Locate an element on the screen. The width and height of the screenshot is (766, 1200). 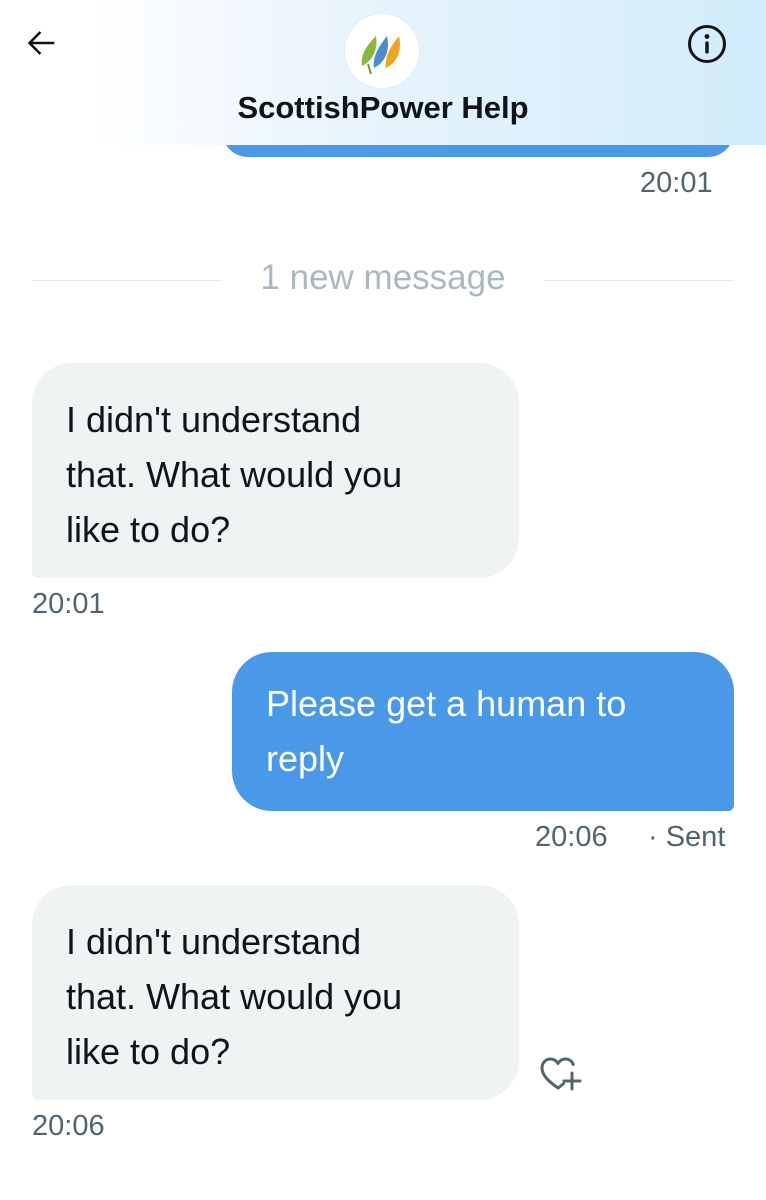
arrow-left-icon is located at coordinates (41, 43).